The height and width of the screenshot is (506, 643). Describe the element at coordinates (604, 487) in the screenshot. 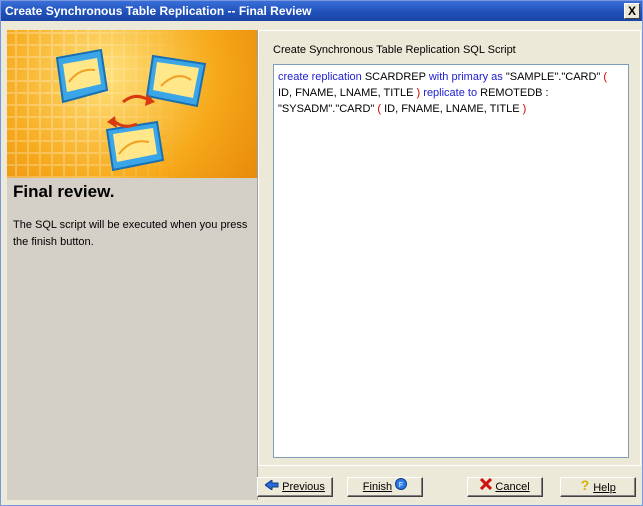

I see `help-label: Help` at that location.